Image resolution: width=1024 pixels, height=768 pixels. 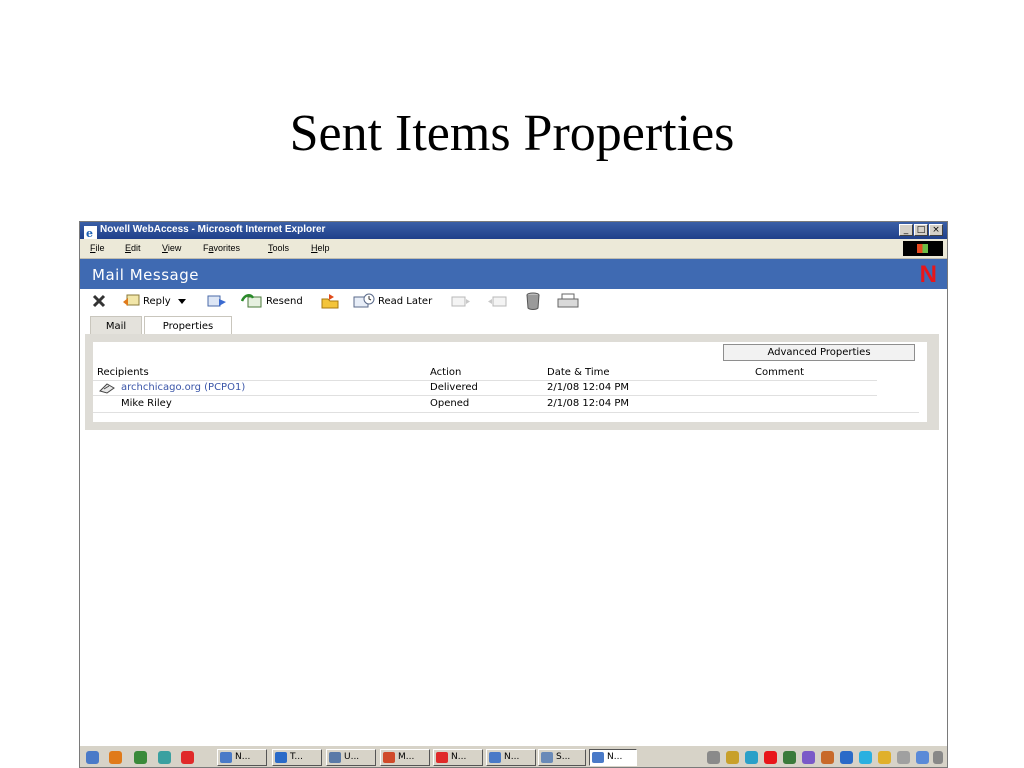 I want to click on column-header-action: Action, so click(x=446, y=372).